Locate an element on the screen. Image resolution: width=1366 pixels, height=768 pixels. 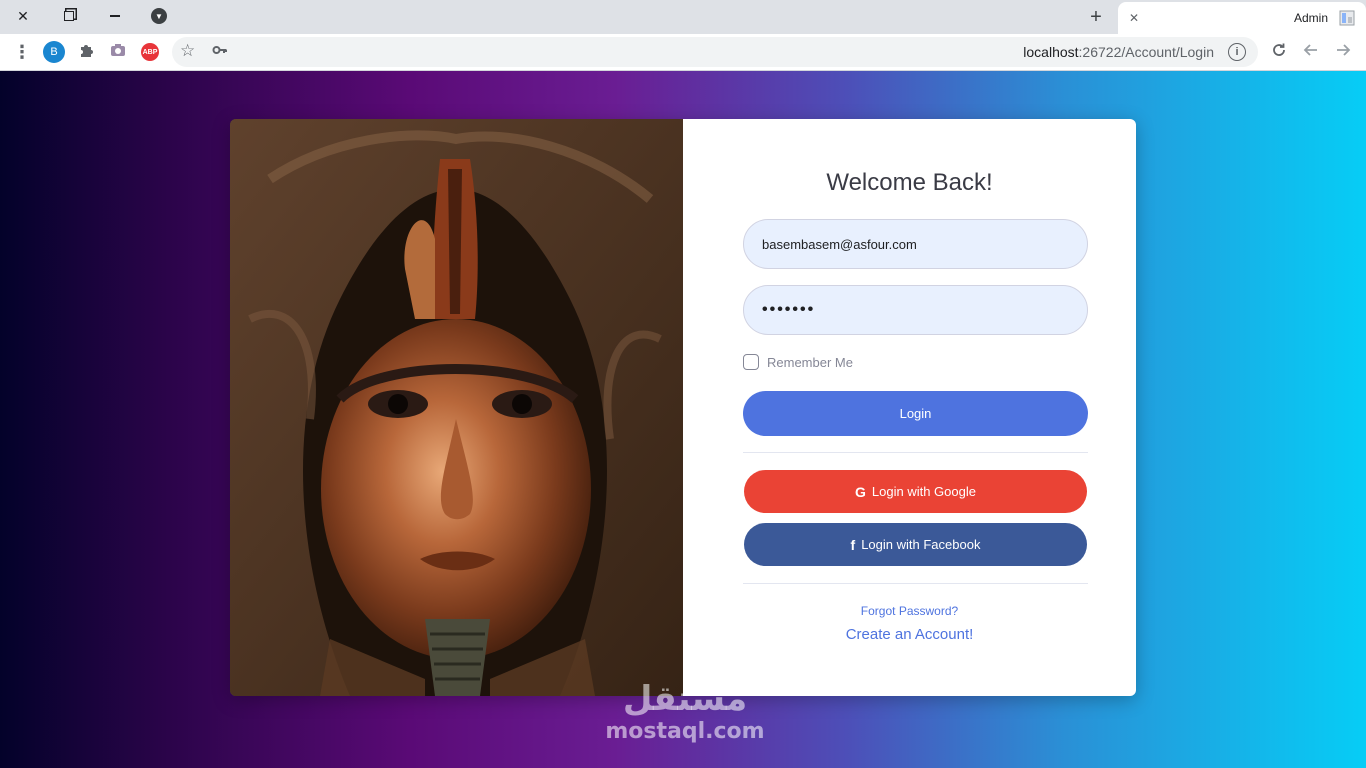
tab-search-button: ▼ is located at coordinates (159, 16).